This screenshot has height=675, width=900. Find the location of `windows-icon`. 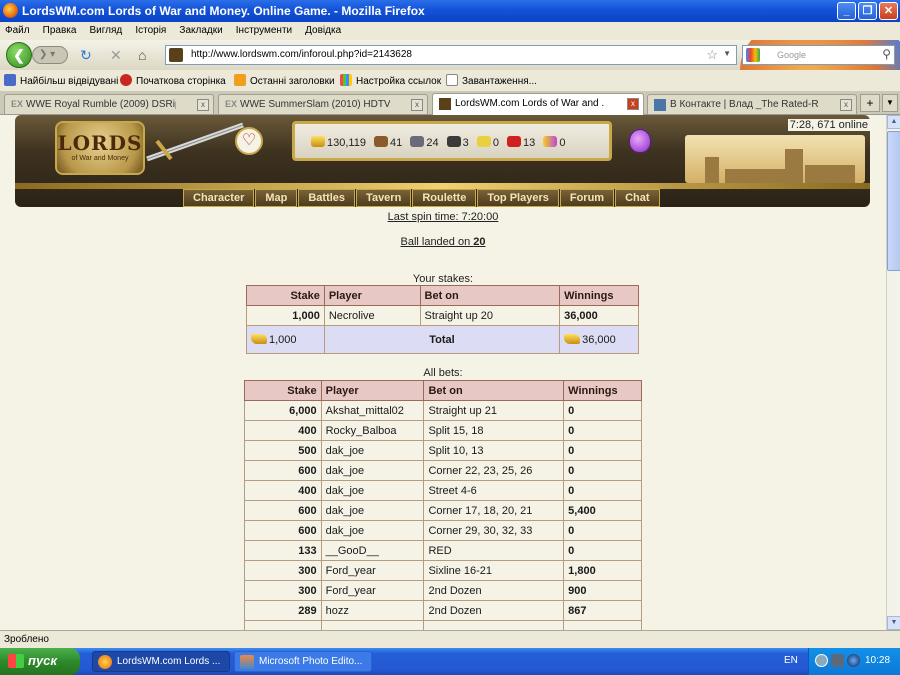

windows-icon is located at coordinates (346, 80).